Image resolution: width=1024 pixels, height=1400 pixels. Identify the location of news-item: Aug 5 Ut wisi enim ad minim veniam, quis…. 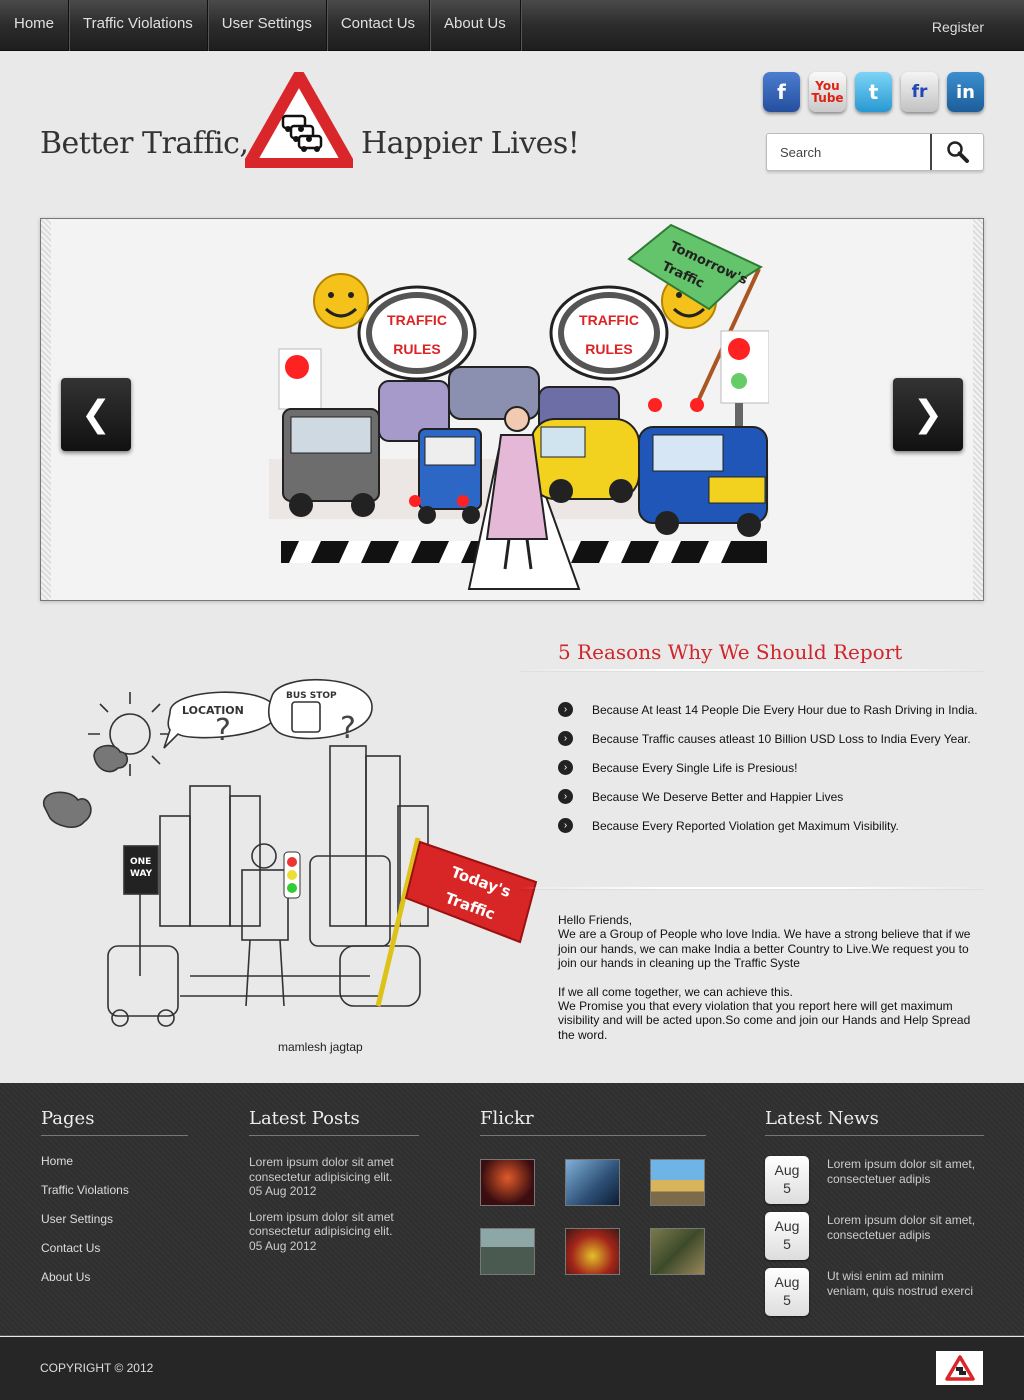
(874, 1296).